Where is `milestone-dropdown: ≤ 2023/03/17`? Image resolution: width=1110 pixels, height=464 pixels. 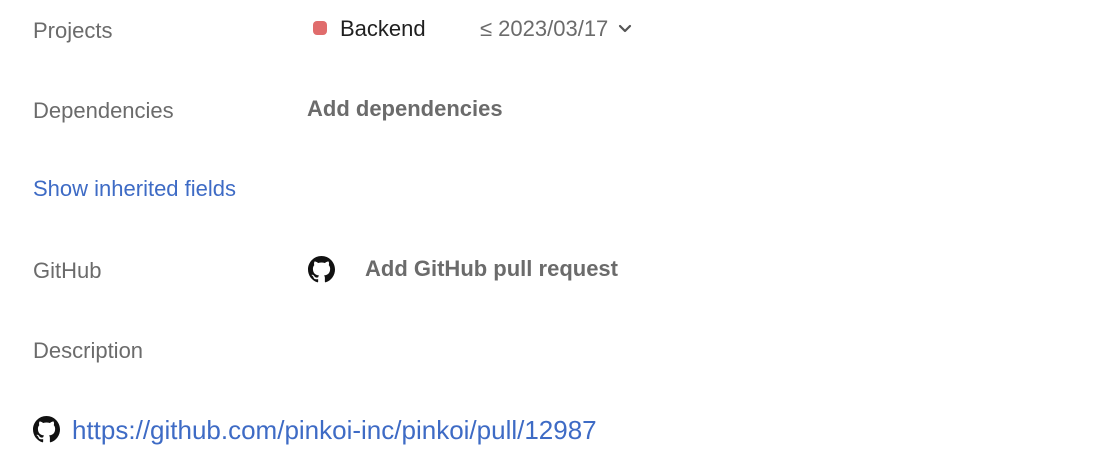
milestone-dropdown: ≤ 2023/03/17 is located at coordinates (556, 29).